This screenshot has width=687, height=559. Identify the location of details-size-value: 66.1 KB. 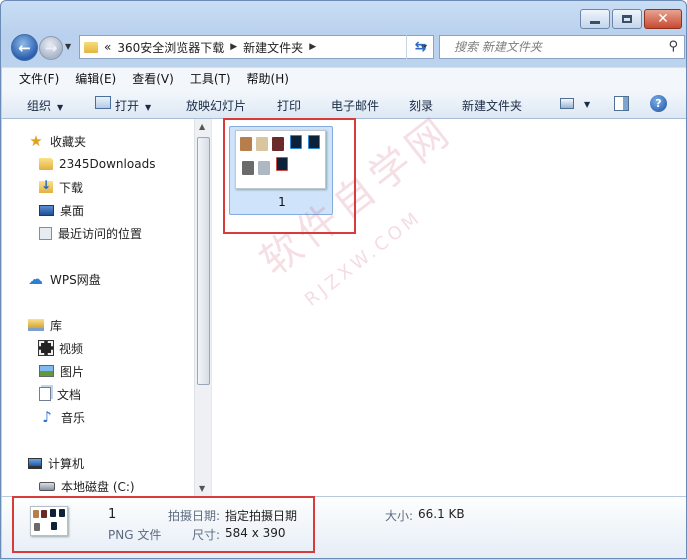
(441, 514).